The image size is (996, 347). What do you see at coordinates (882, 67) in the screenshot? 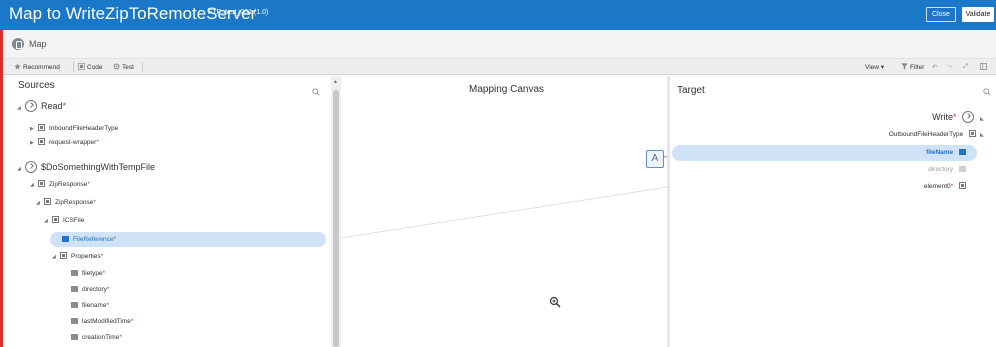
I see `chevron-down-icon: ▾` at bounding box center [882, 67].